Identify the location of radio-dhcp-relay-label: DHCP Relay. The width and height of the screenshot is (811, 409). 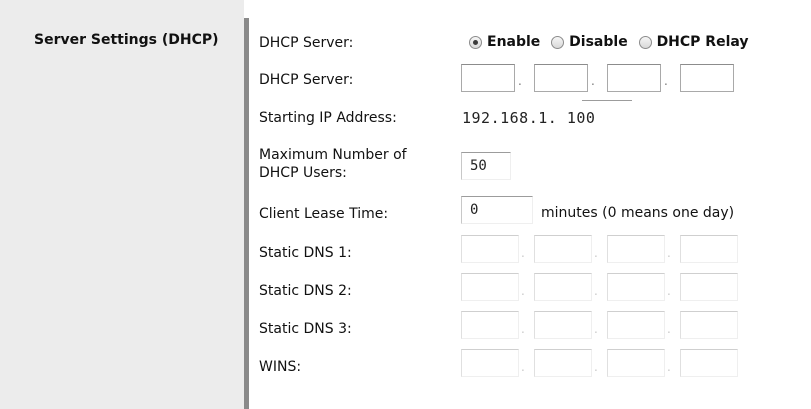
(702, 42).